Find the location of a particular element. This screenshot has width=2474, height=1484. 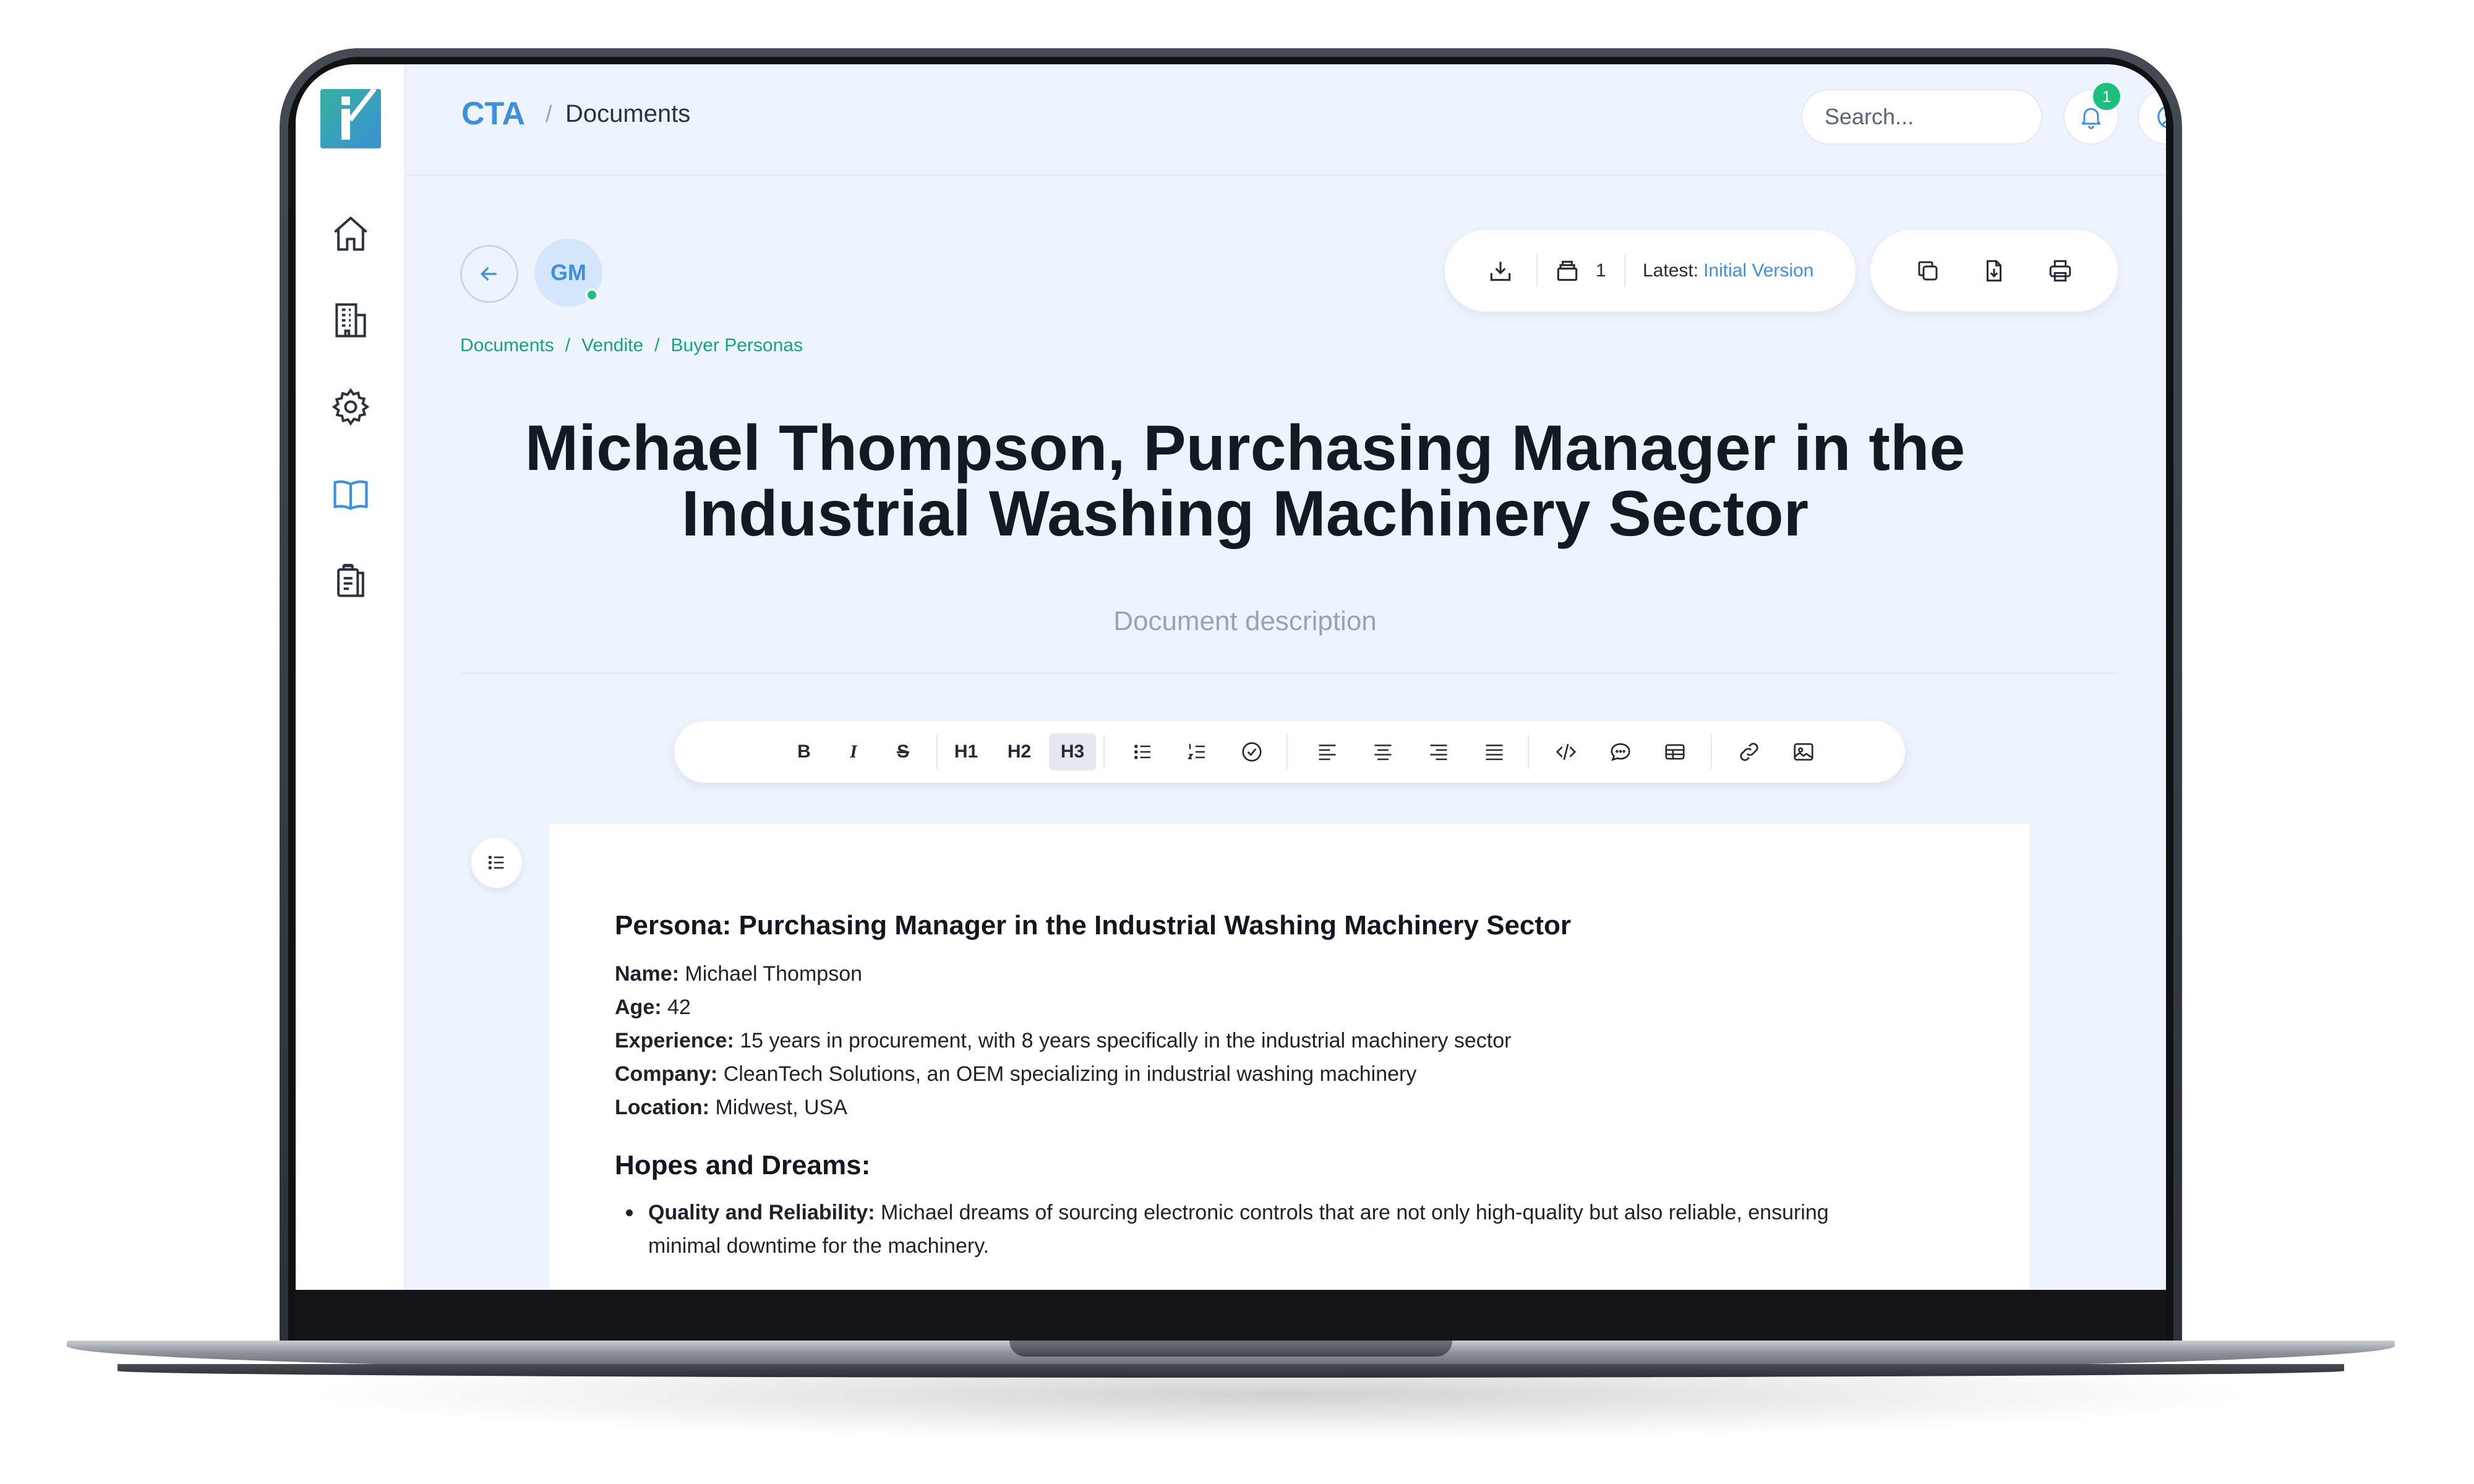

search-input is located at coordinates (1921, 117).